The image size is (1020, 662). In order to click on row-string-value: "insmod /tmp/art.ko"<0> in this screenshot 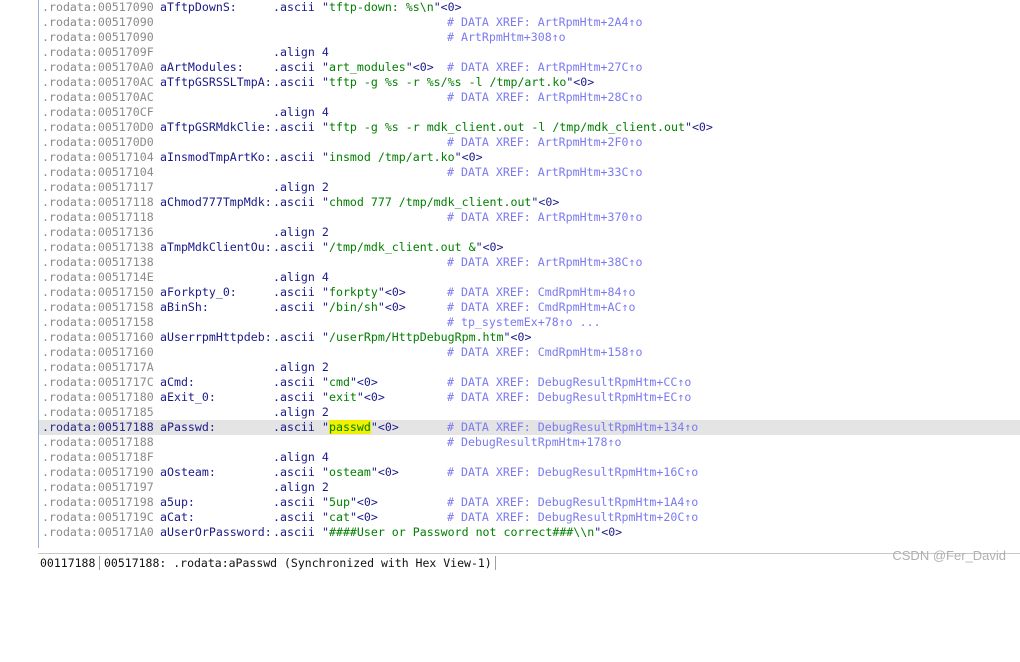, I will do `click(402, 157)`.